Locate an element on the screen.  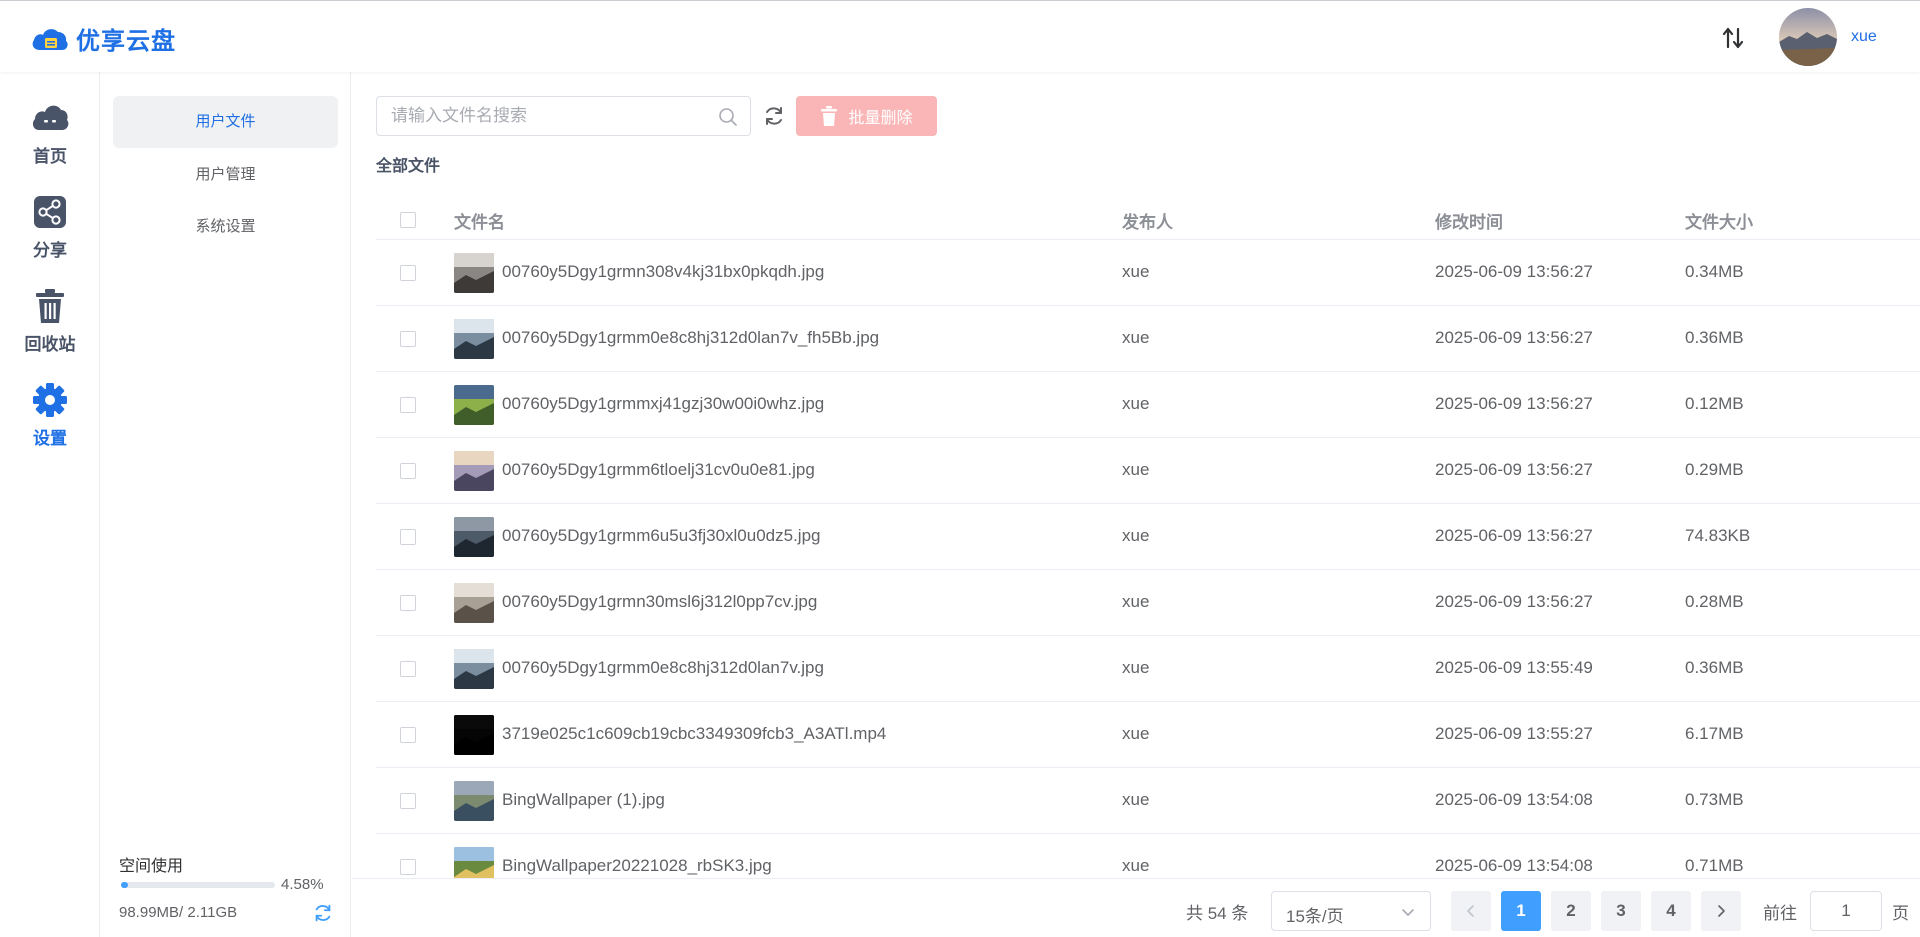
column-header-size: 文件大小 is located at coordinates (1719, 220).